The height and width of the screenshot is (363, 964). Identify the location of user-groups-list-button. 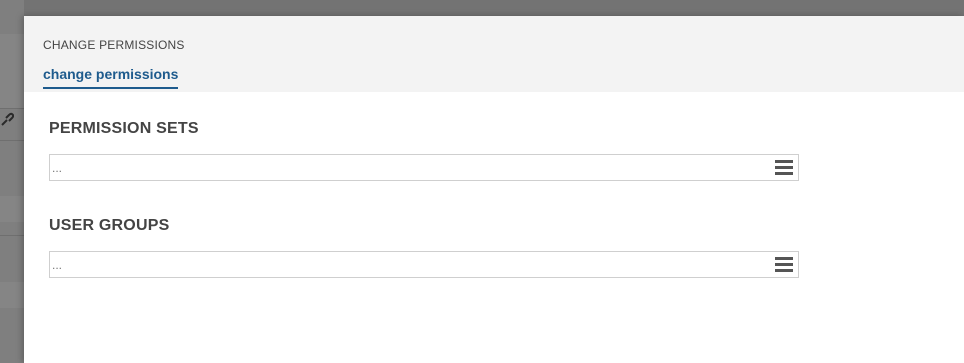
(784, 264).